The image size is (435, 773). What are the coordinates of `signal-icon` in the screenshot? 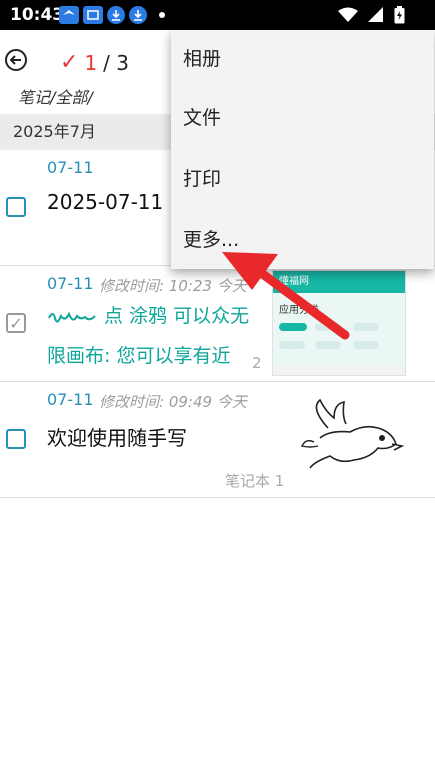 It's located at (375, 14).